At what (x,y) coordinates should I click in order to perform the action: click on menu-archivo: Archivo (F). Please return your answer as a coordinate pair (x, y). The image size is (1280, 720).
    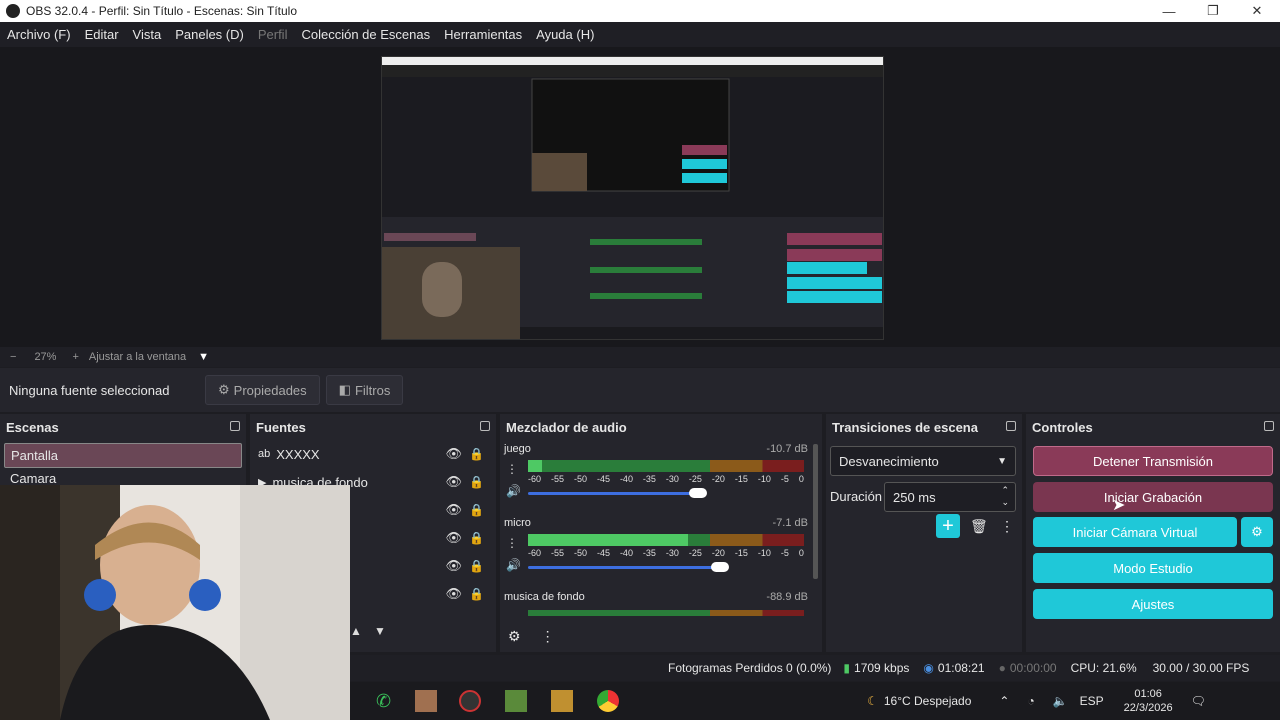
    Looking at the image, I should click on (39, 34).